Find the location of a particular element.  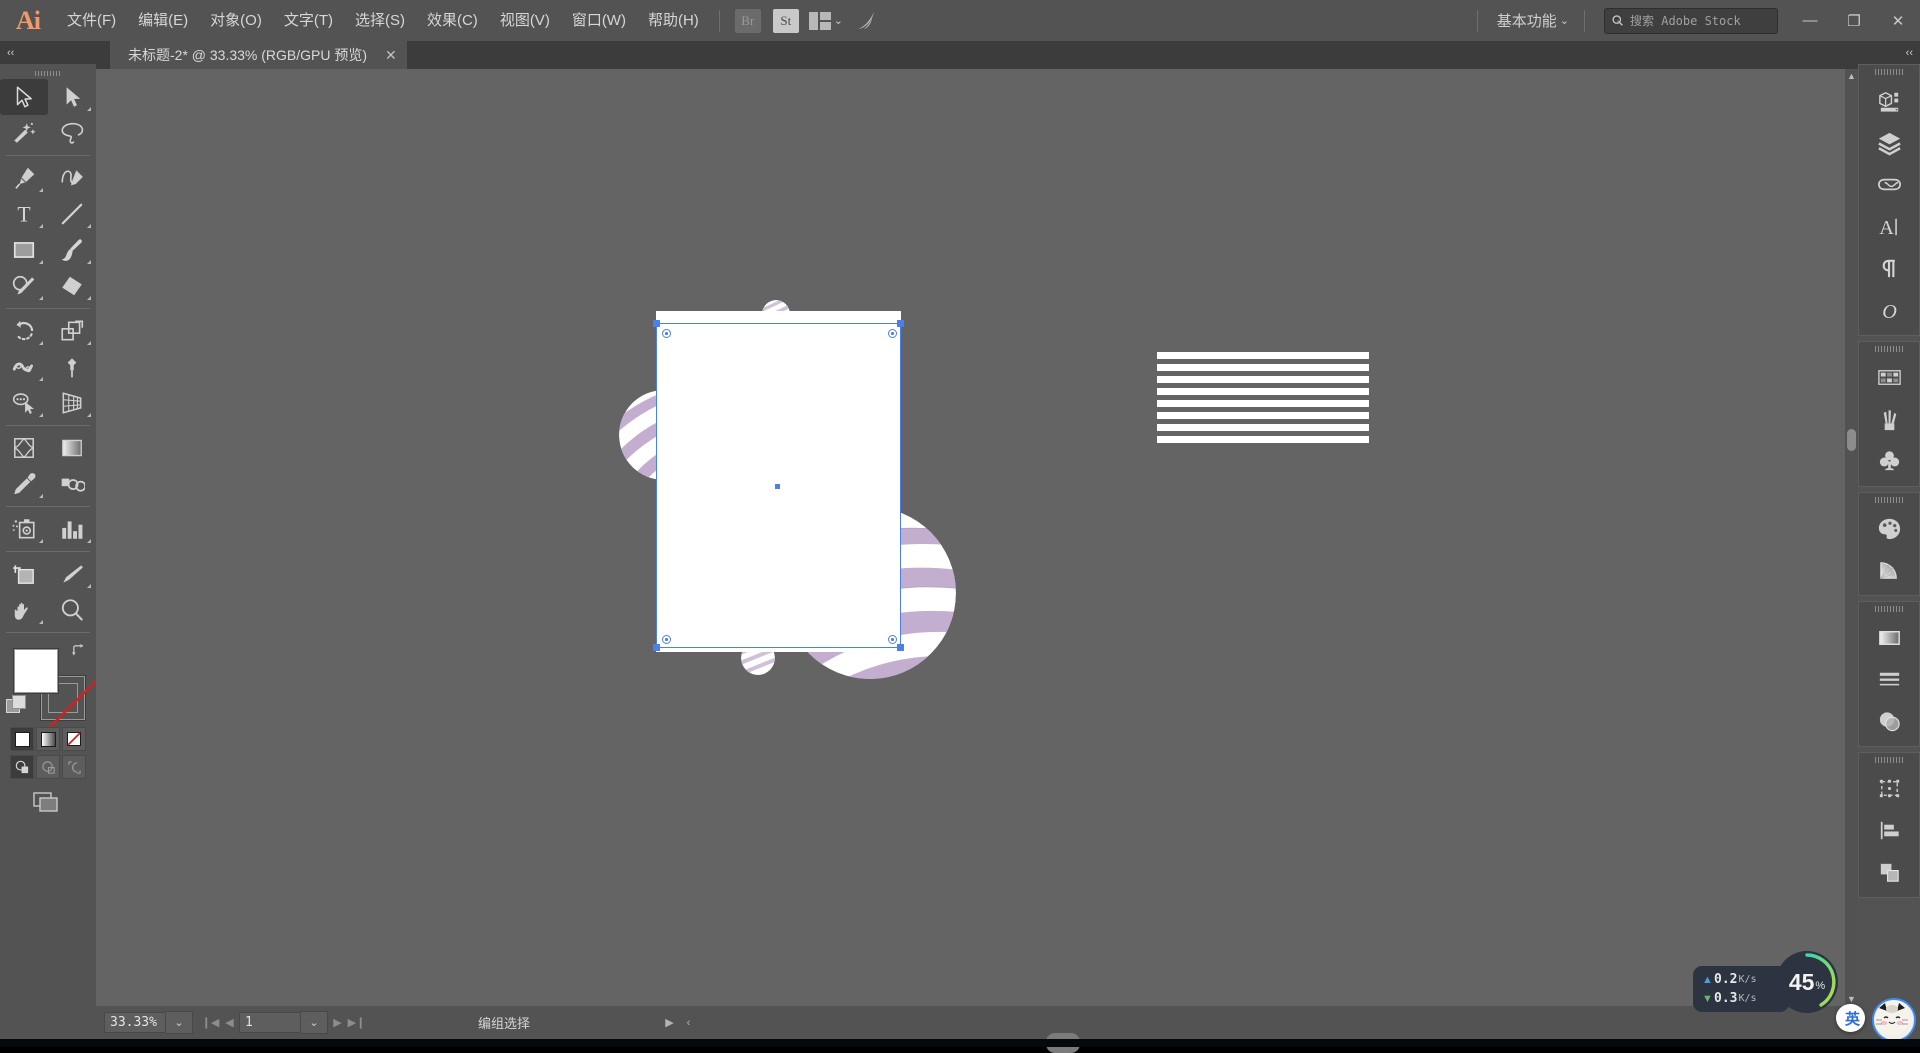

cpu-usage-gauge: 45 % is located at coordinates (1807, 982).